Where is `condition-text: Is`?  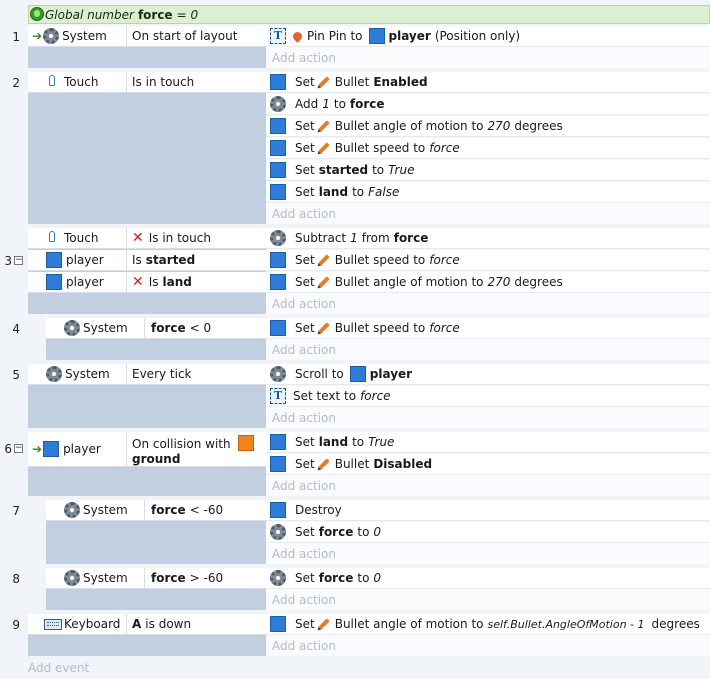
condition-text: Is is located at coordinates (153, 282).